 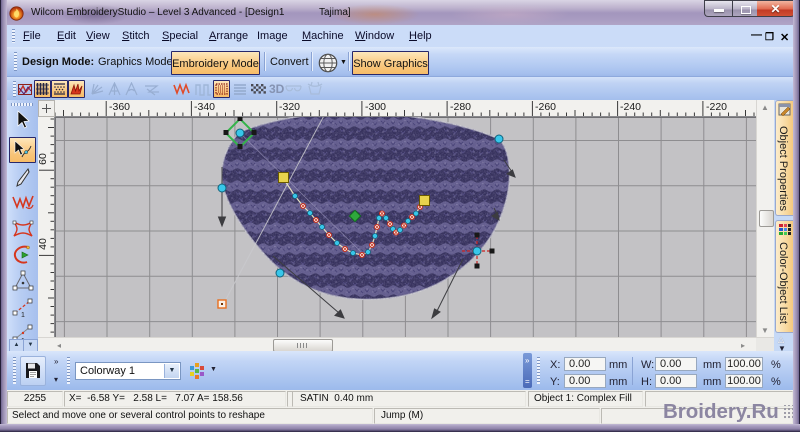 What do you see at coordinates (119, 107) in the screenshot?
I see `svg-text: -360` at bounding box center [119, 107].